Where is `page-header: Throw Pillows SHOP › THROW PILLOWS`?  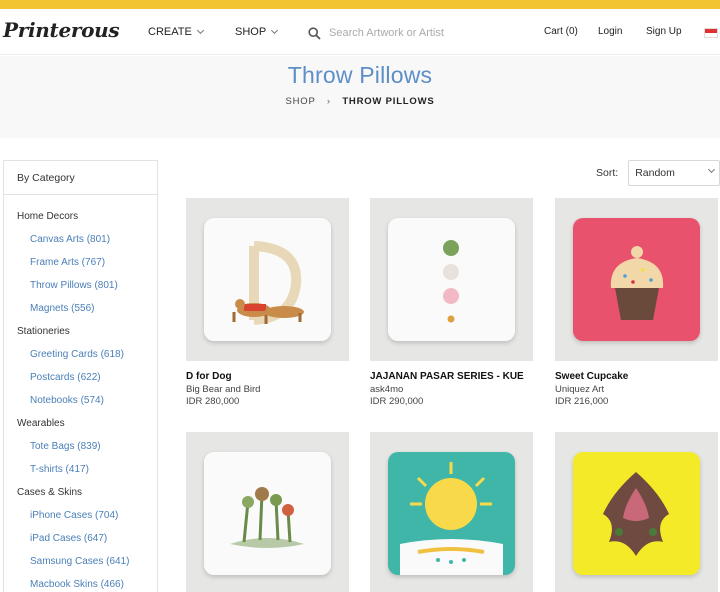 page-header: Throw Pillows SHOP › THROW PILLOWS is located at coordinates (360, 97).